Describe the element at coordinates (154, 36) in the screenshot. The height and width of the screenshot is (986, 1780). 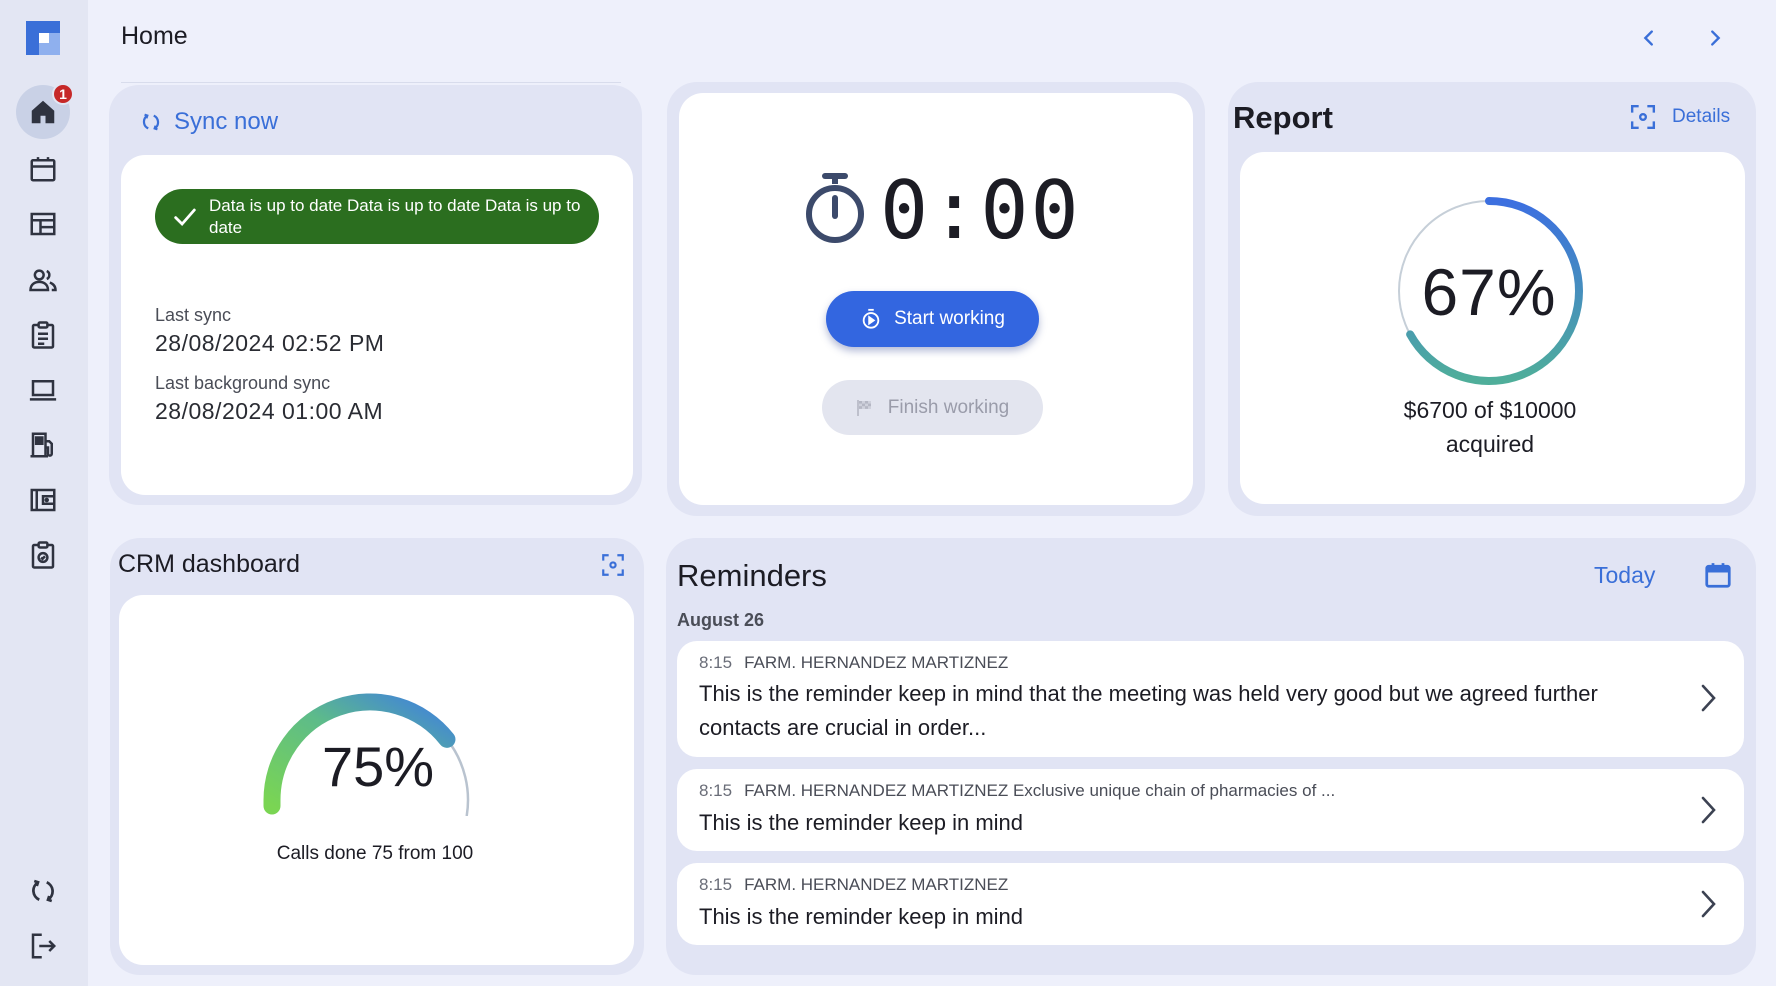
I see `page-title: Home` at that location.